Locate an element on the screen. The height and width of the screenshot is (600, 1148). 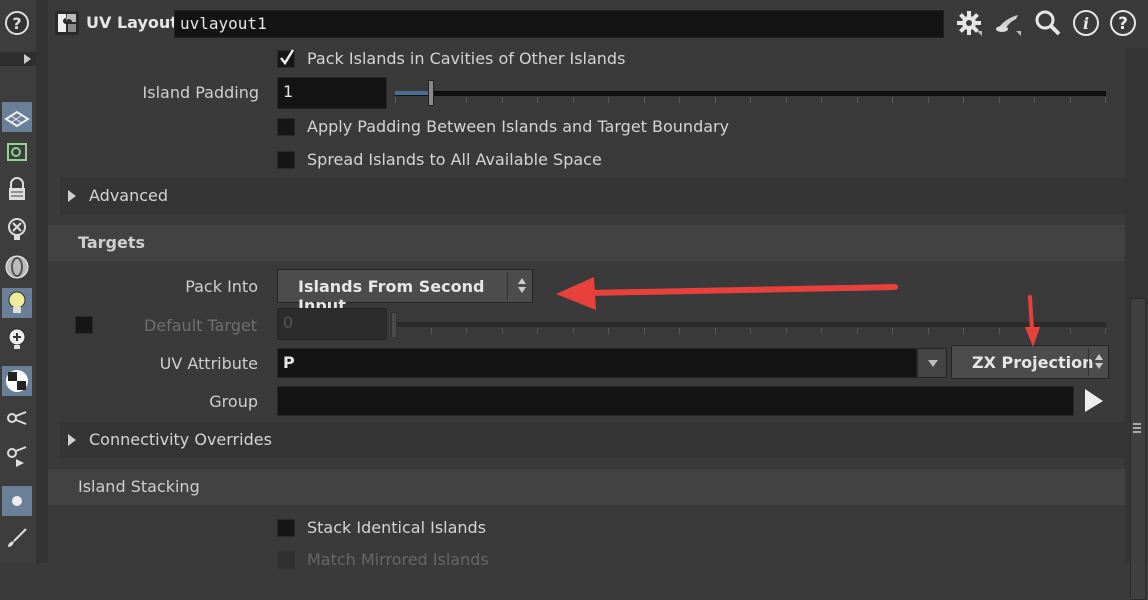
expand-arrow-icon is located at coordinates (27, 59).